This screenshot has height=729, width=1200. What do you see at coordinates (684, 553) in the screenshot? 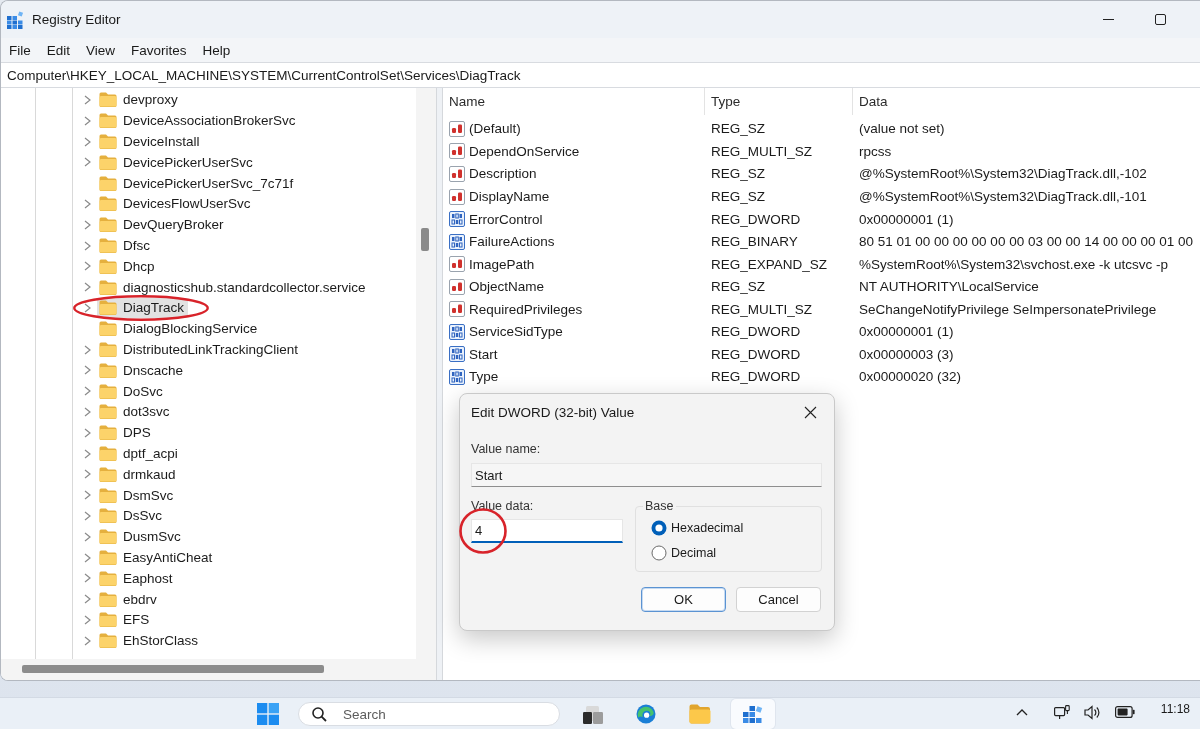
I see `radio-option: Decimal` at bounding box center [684, 553].